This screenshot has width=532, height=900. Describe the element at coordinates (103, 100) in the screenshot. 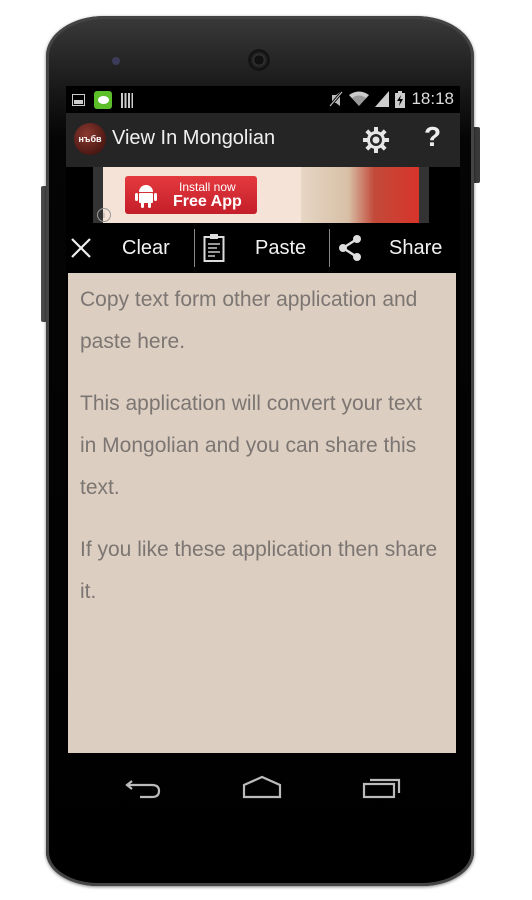

I see `line-app-icon` at that location.